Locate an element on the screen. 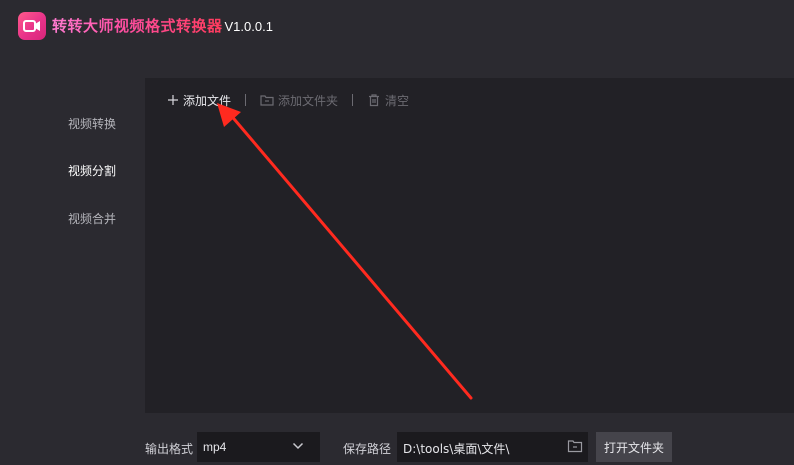 The height and width of the screenshot is (465, 794). bottom-bar: 输出格式 mp4 保存路径 D:\tools\桌面\文件\ 打开文件夹 is located at coordinates (397, 447).